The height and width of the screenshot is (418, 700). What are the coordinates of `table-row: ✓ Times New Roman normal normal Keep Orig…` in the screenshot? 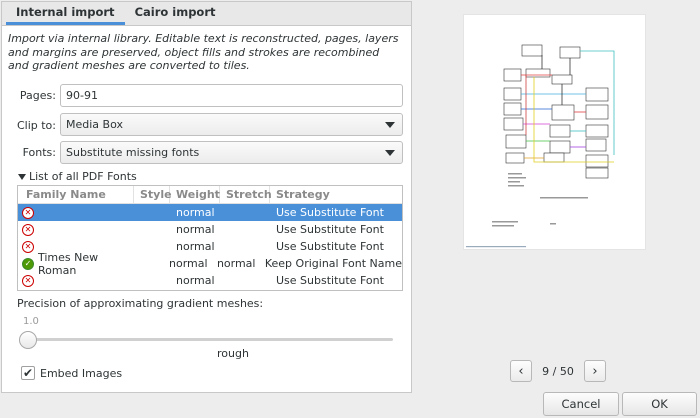 It's located at (210, 264).